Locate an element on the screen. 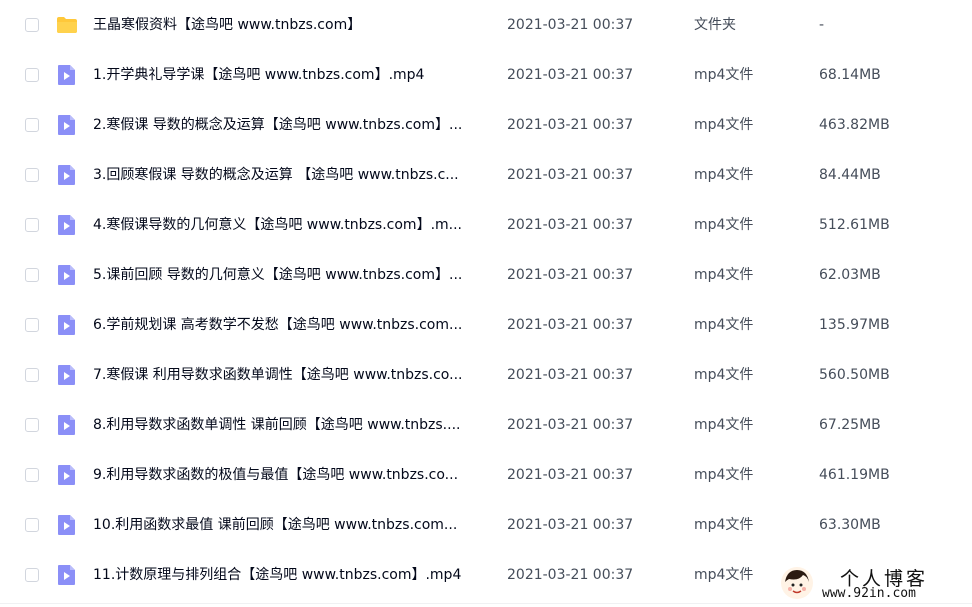 This screenshot has height=607, width=972. file-size: 68.14MB is located at coordinates (850, 75).